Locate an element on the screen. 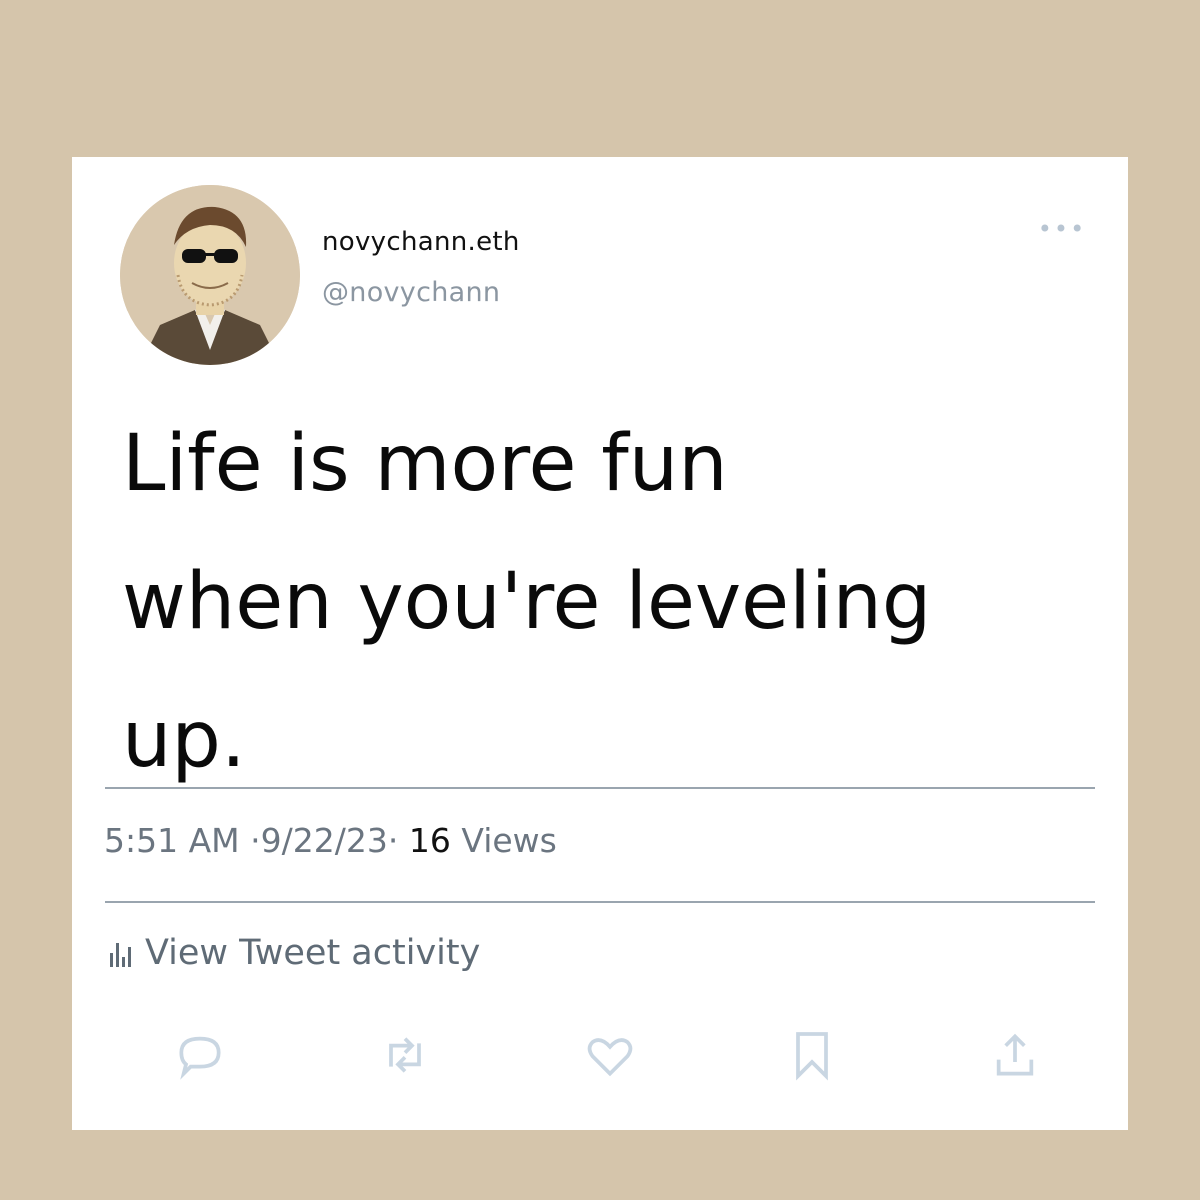 Image resolution: width=1200 pixels, height=1200 pixels. tweet-time: 5:51 AM is located at coordinates (172, 840).